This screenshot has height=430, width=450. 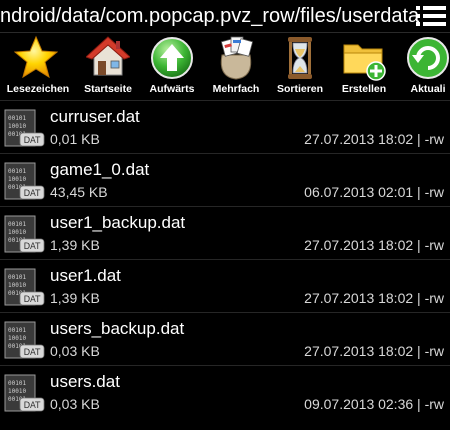 I want to click on sort-button: Sortieren, so click(x=300, y=66).